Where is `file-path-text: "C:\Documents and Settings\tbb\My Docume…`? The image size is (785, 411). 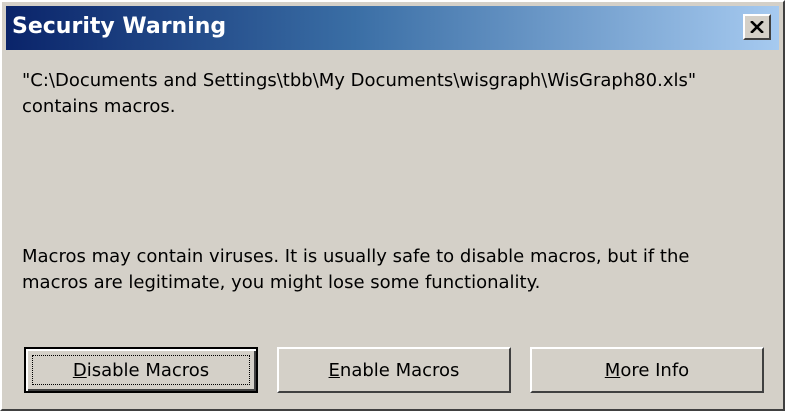 file-path-text: "C:\Documents and Settings\tbb\My Docume… is located at coordinates (359, 80).